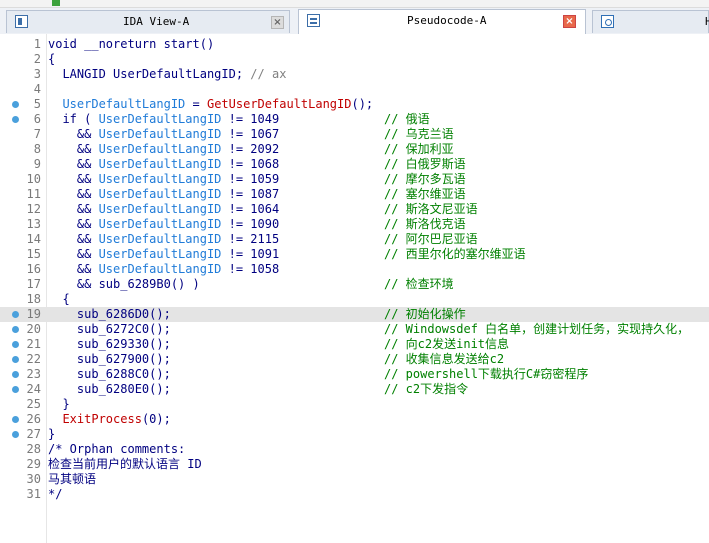 Image resolution: width=709 pixels, height=543 pixels. Describe the element at coordinates (354, 119) in the screenshot. I see `code-line: 6 if ( UserDefaultLangID != 1049 // 俄语` at that location.